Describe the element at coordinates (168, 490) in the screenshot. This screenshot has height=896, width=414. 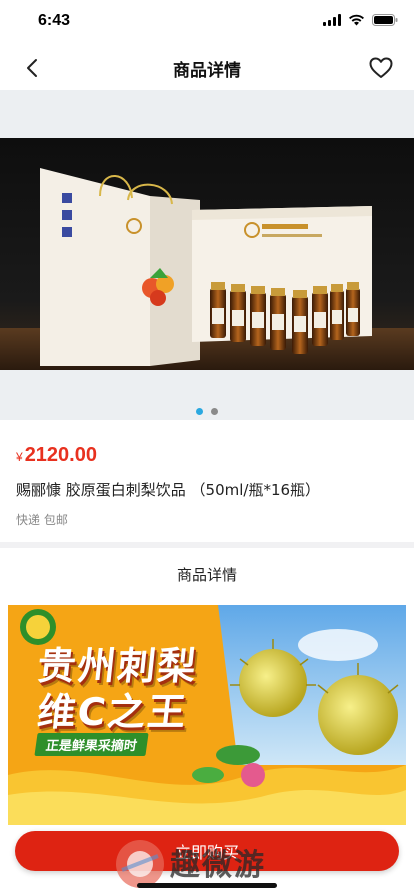
I see `product-name: 赐郦慷 胶原蛋白刺梨饮品 （50ml/瓶*16瓶）` at that location.